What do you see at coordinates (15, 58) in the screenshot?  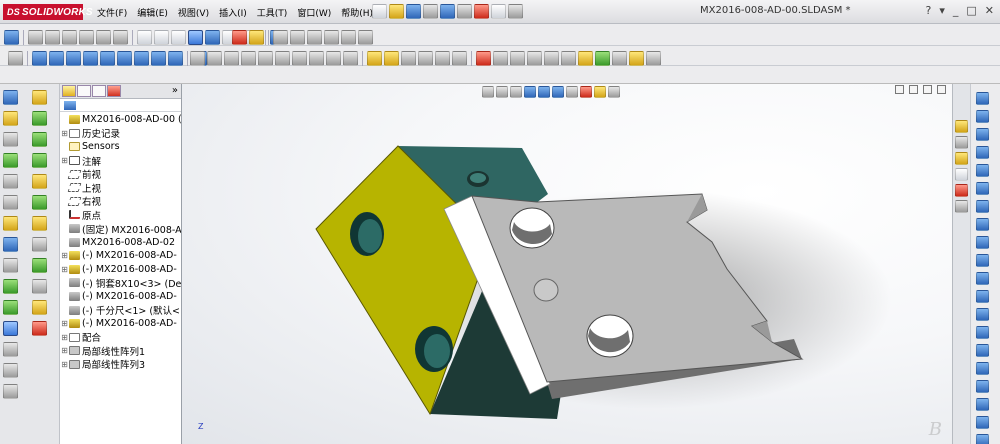 I see `insert-components-icon` at bounding box center [15, 58].